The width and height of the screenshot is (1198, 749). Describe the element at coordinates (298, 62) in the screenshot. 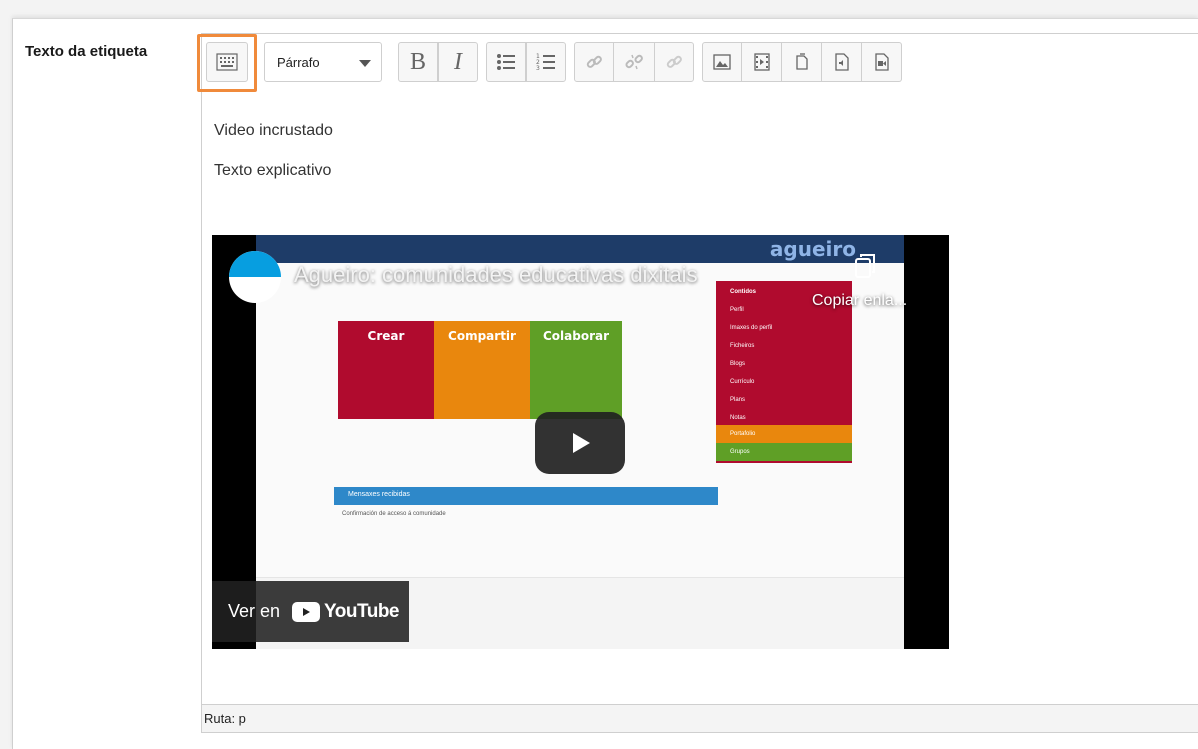

I see `format-select-value: Párrafo` at that location.